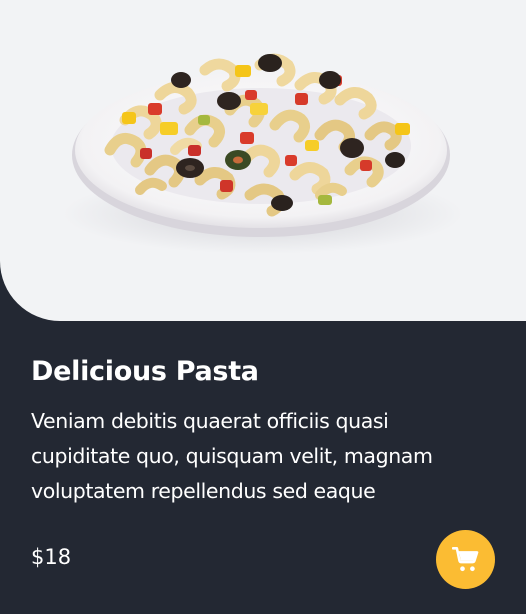 The image size is (526, 614). I want to click on product-price: $18, so click(51, 557).